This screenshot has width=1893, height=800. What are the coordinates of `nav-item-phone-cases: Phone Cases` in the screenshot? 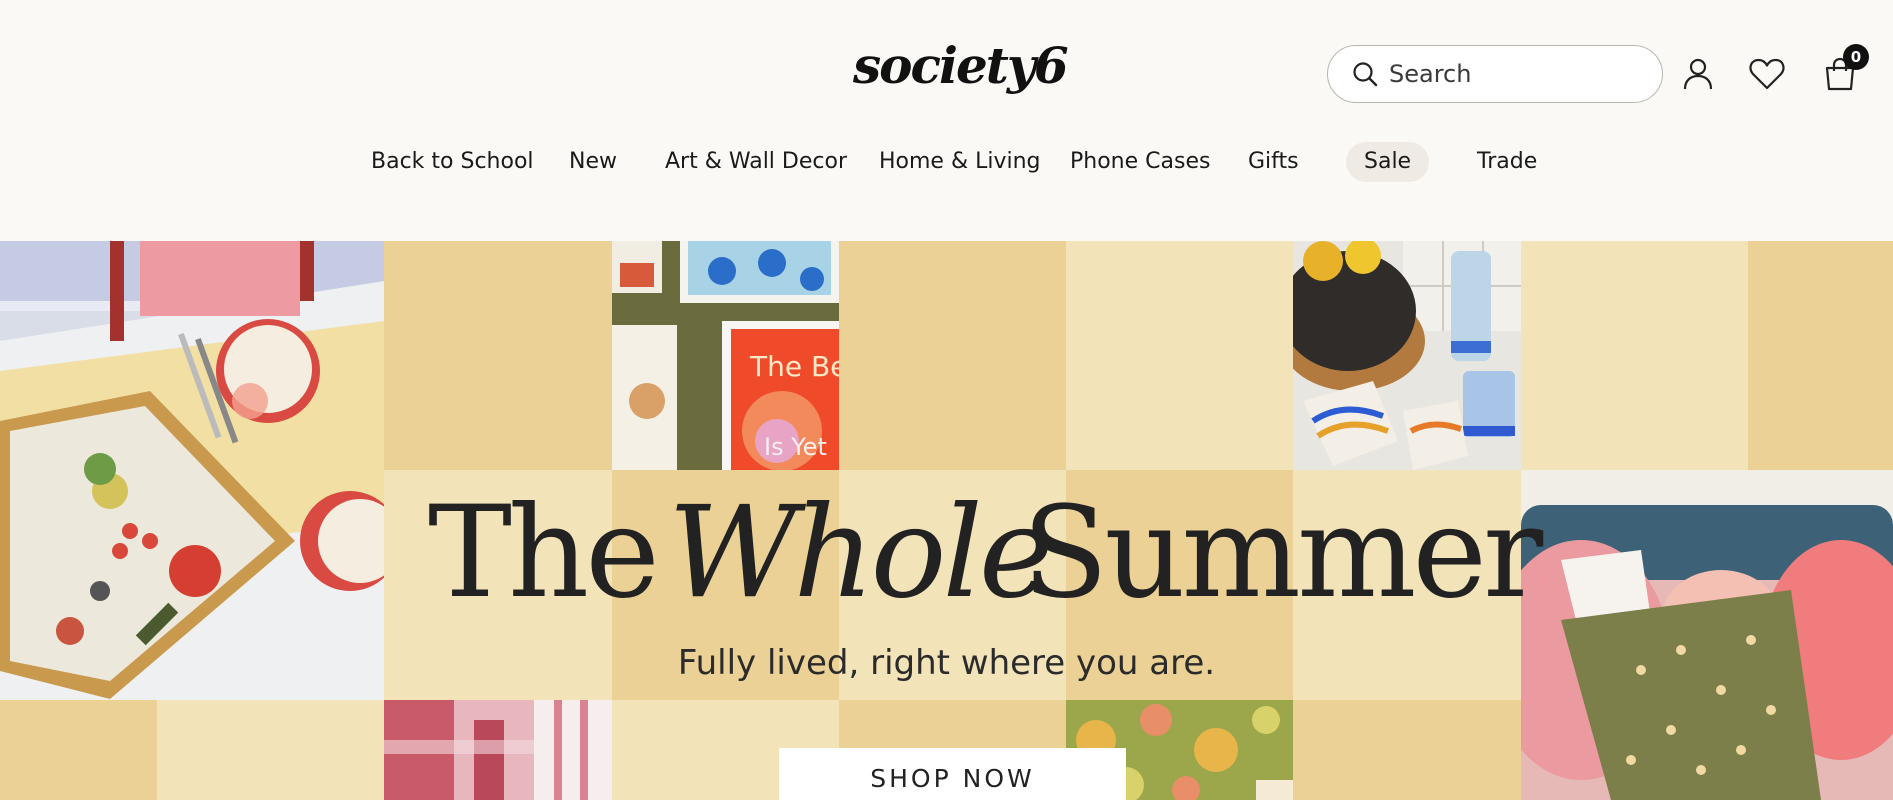 It's located at (1140, 162).